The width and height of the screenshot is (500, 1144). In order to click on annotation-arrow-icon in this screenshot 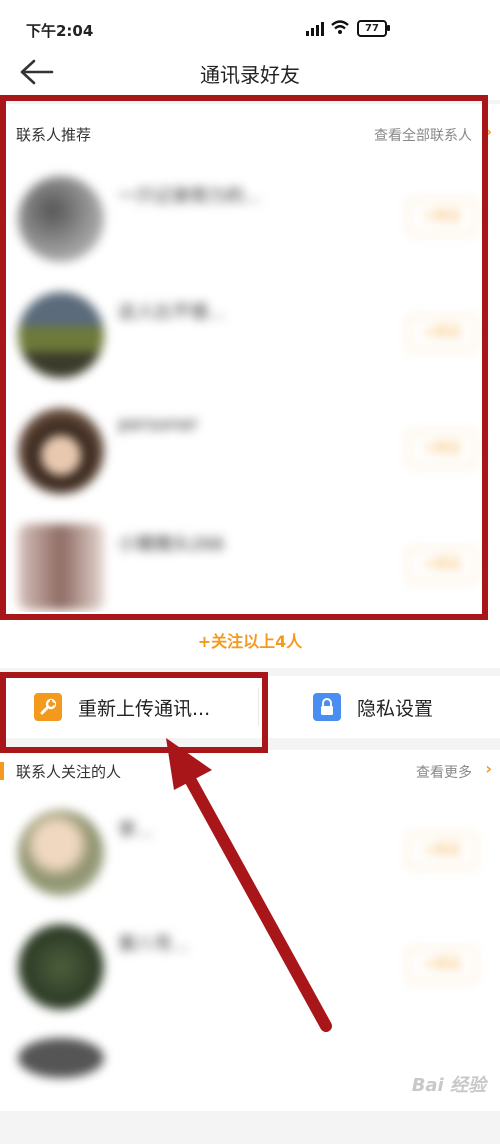, I will do `click(249, 885)`.